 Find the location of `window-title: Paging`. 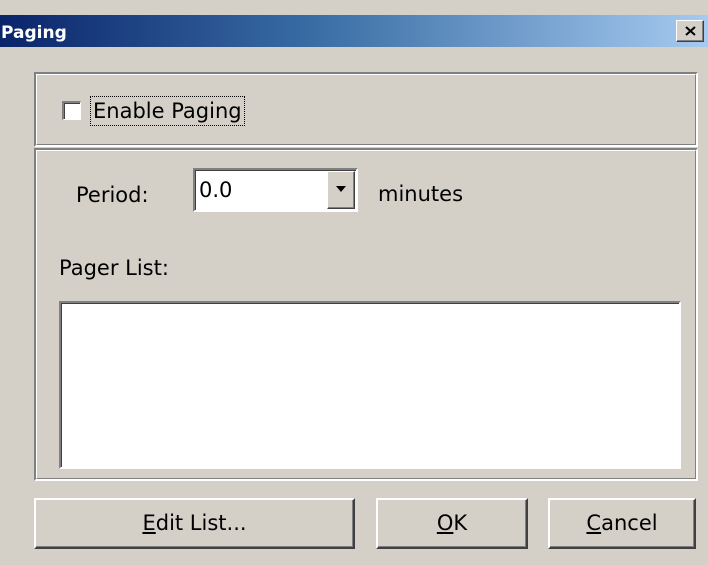

window-title: Paging is located at coordinates (34, 33).